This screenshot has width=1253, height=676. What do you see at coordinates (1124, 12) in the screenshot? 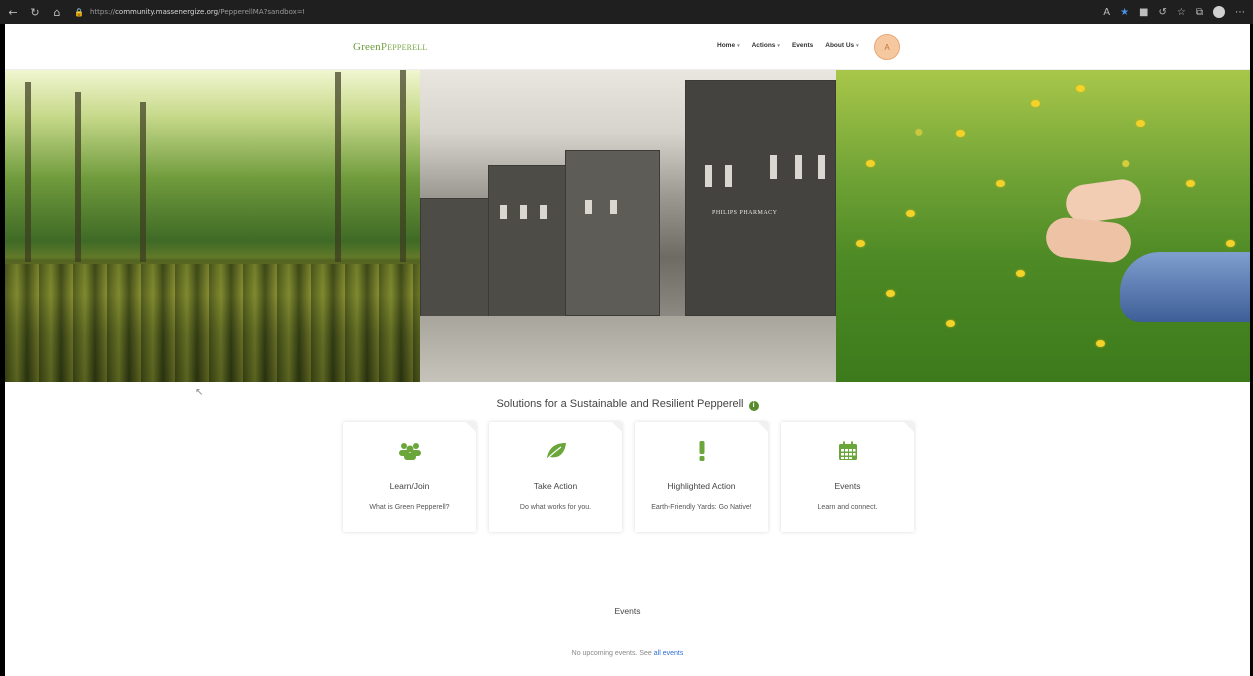
I see `favorite-star-icon: ★` at bounding box center [1124, 12].